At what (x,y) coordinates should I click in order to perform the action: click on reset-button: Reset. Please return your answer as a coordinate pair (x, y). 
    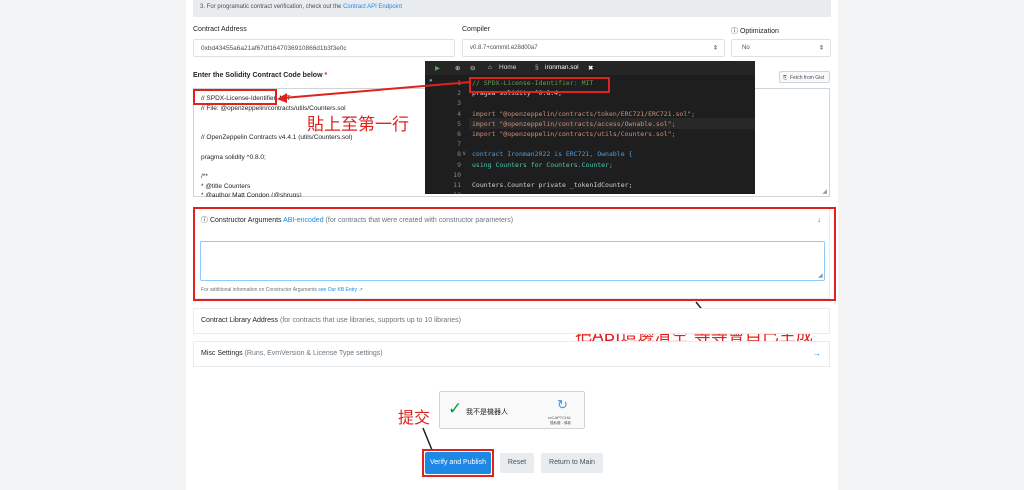
    Looking at the image, I should click on (517, 463).